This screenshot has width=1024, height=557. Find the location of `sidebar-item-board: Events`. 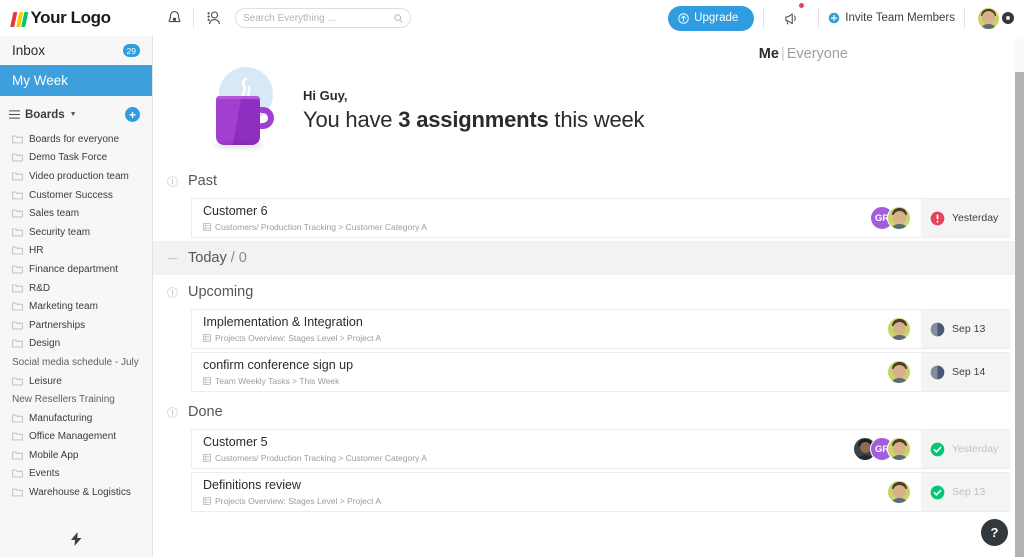

sidebar-item-board: Events is located at coordinates (76, 474).